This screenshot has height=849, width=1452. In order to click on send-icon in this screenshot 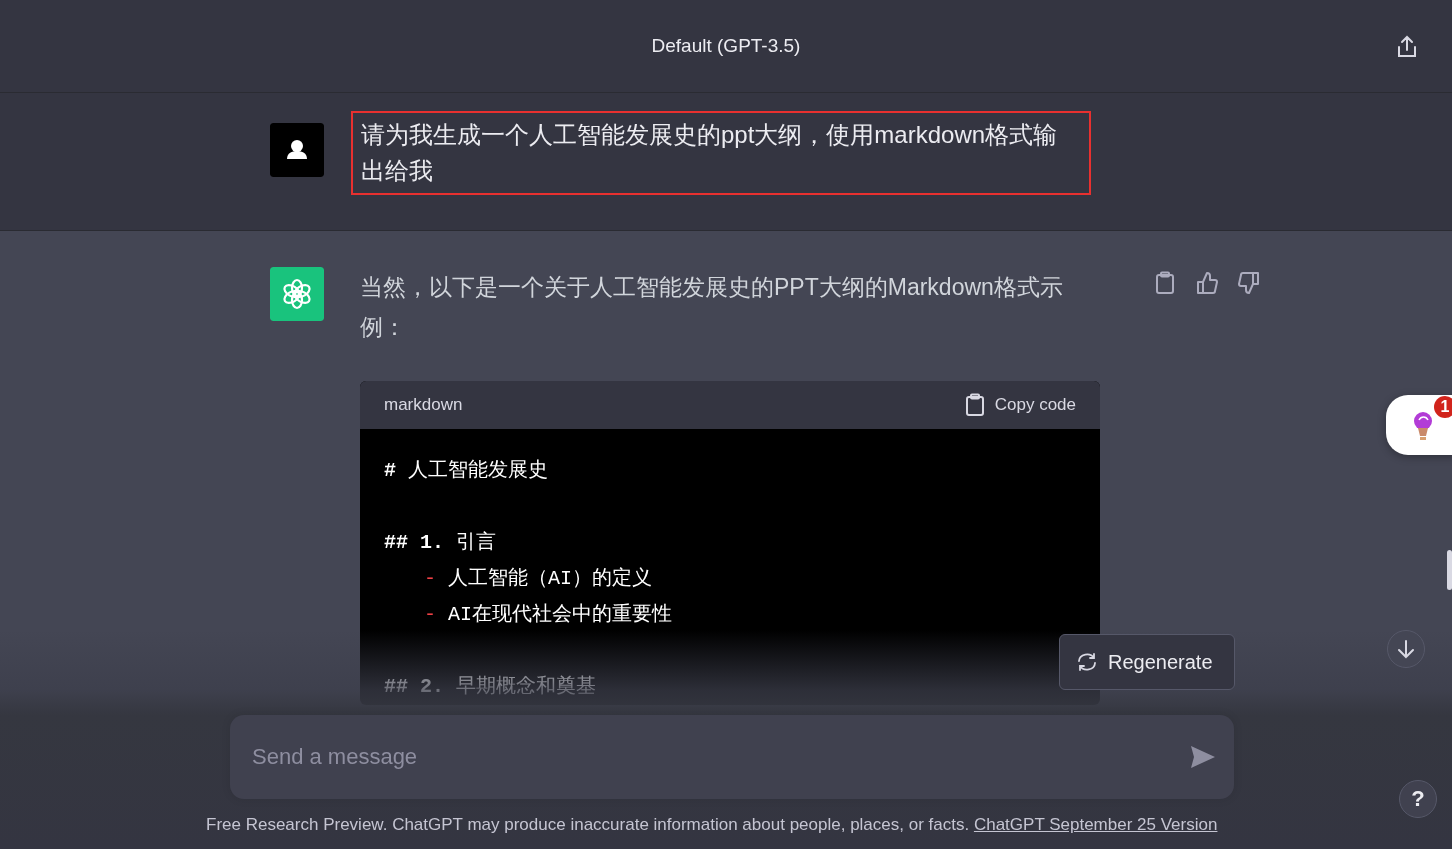, I will do `click(1203, 757)`.